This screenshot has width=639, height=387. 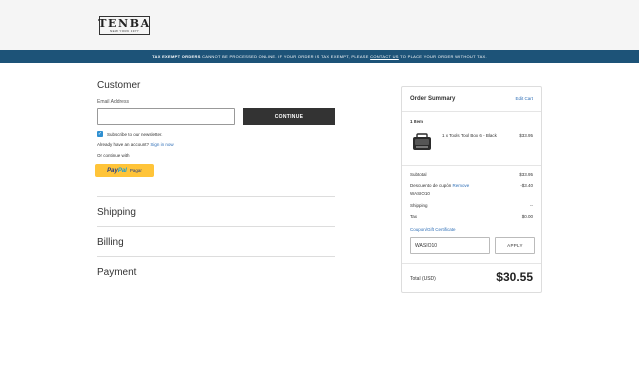 What do you see at coordinates (110, 242) in the screenshot?
I see `billing-title: Billing` at bounding box center [110, 242].